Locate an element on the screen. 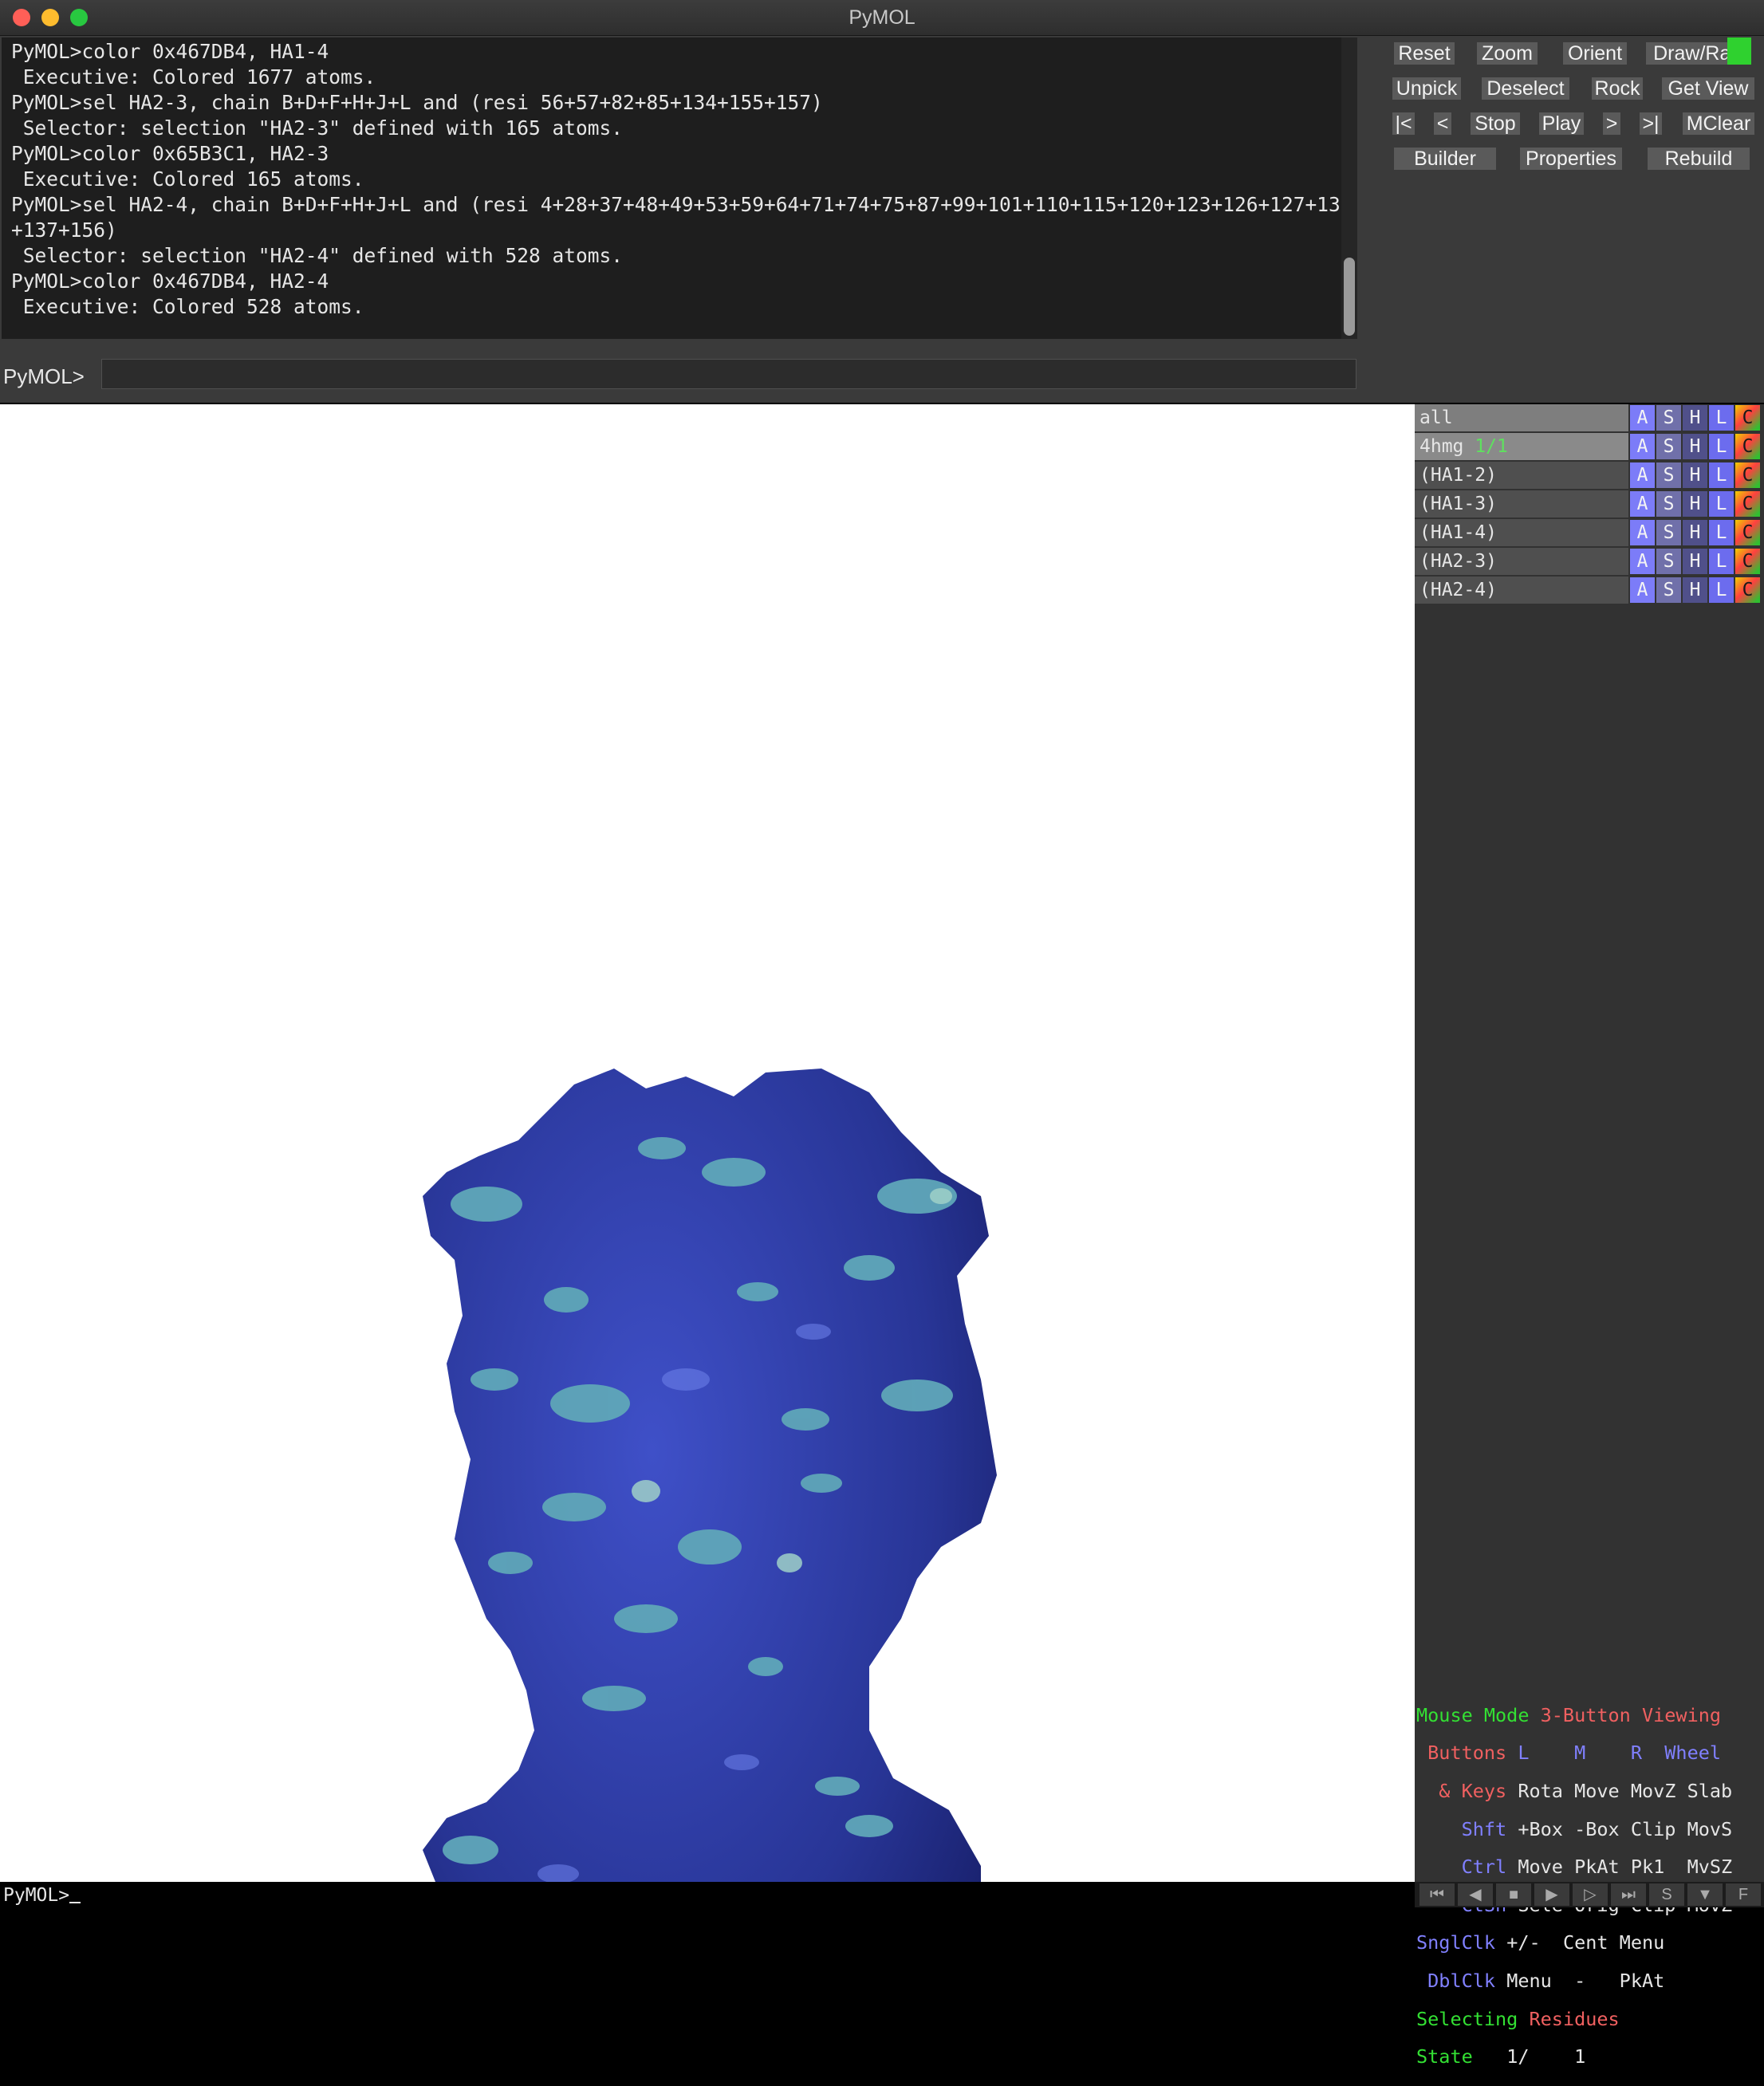 The image size is (1764, 2086). builder-button: Builder is located at coordinates (1445, 159).